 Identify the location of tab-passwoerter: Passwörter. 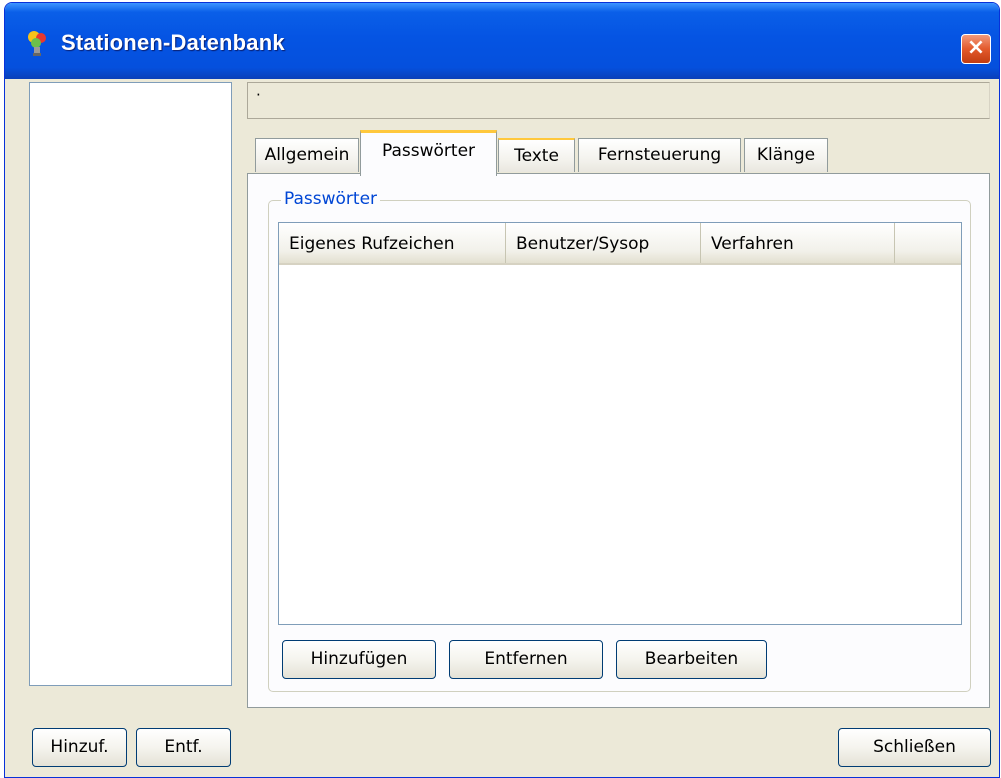
(428, 153).